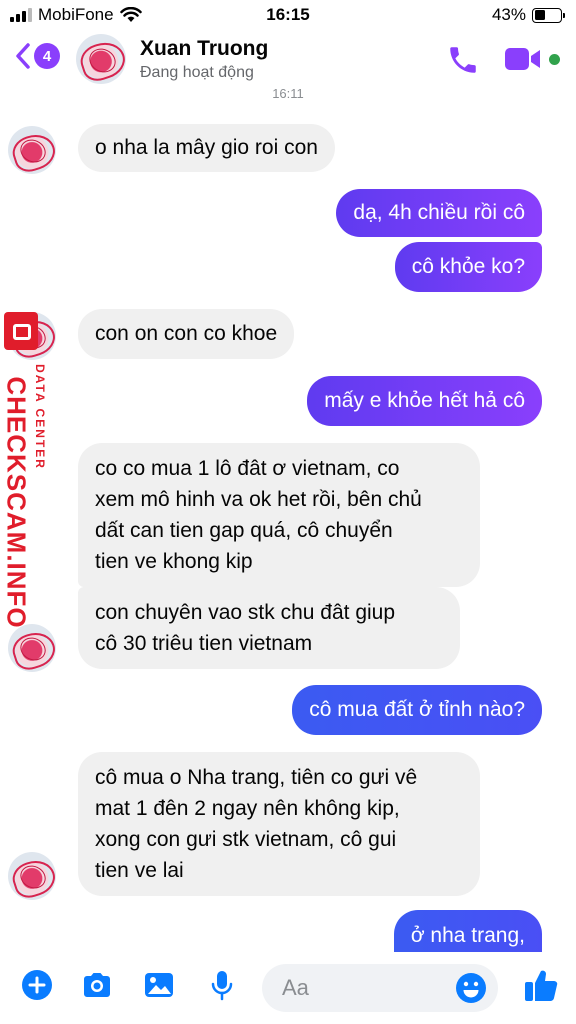  I want to click on battery-fill, so click(540, 15).